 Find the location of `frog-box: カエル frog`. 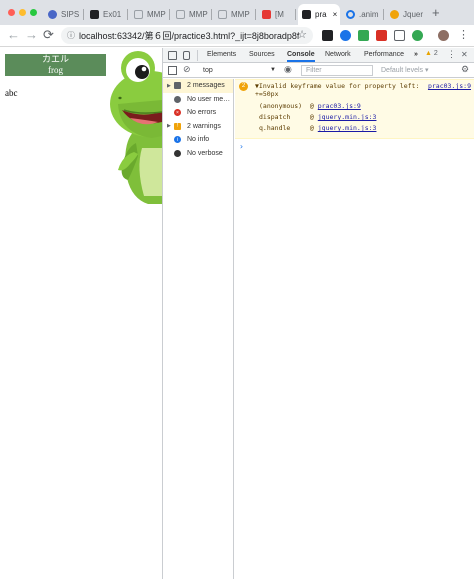

frog-box: カエル frog is located at coordinates (55, 65).